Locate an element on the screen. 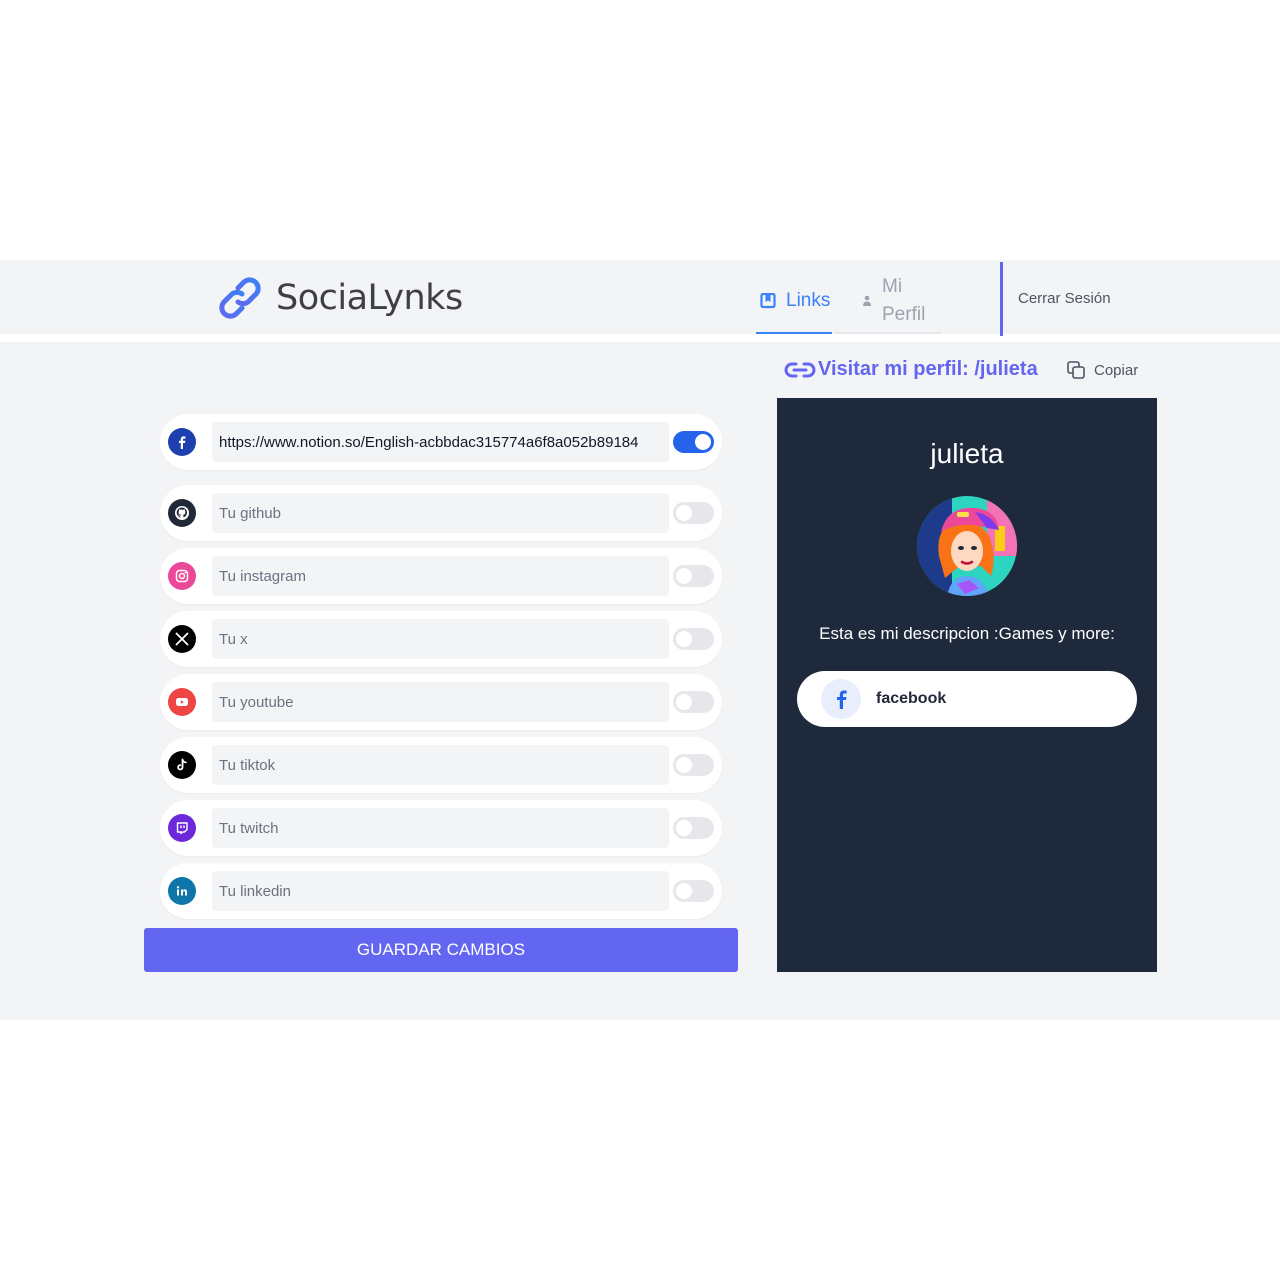  github-toggle is located at coordinates (693, 513).